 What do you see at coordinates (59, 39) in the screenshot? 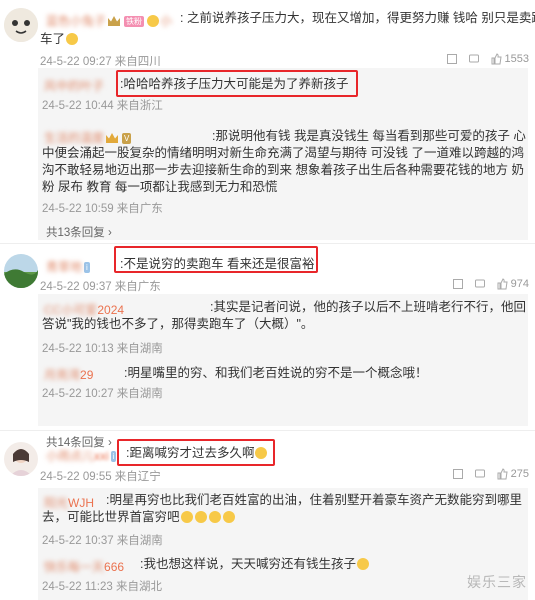
I see `comment-text-cont: 车了` at bounding box center [59, 39].